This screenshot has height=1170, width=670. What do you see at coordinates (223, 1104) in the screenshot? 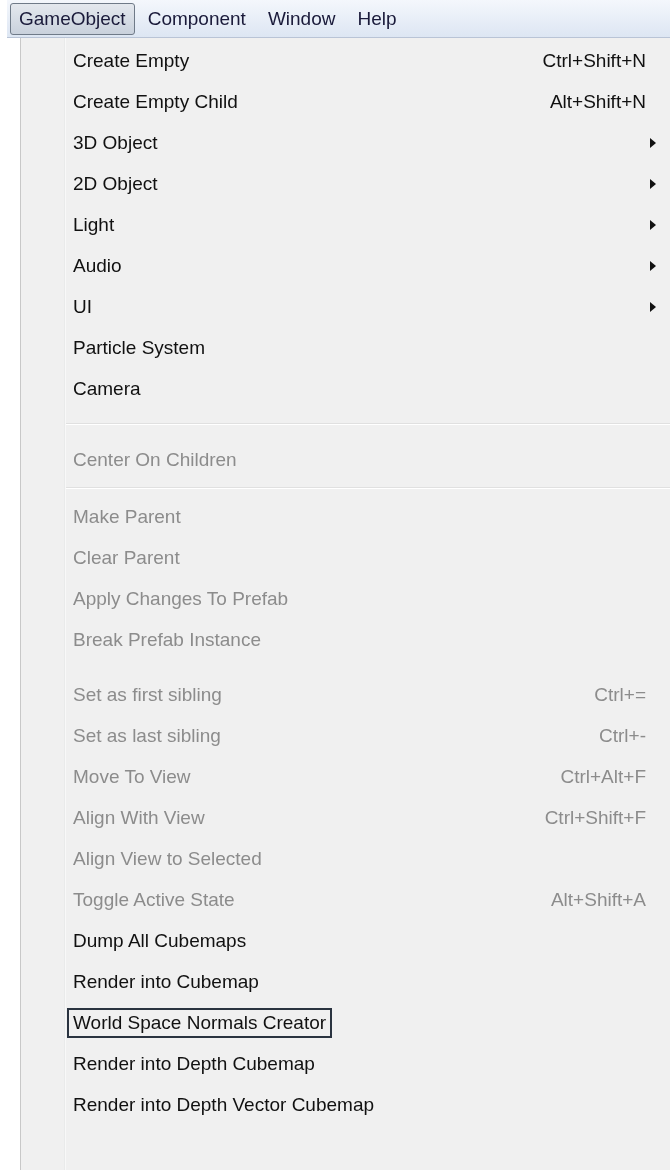
I see `menu-item: Render into Depth Vector Cubemap` at bounding box center [223, 1104].